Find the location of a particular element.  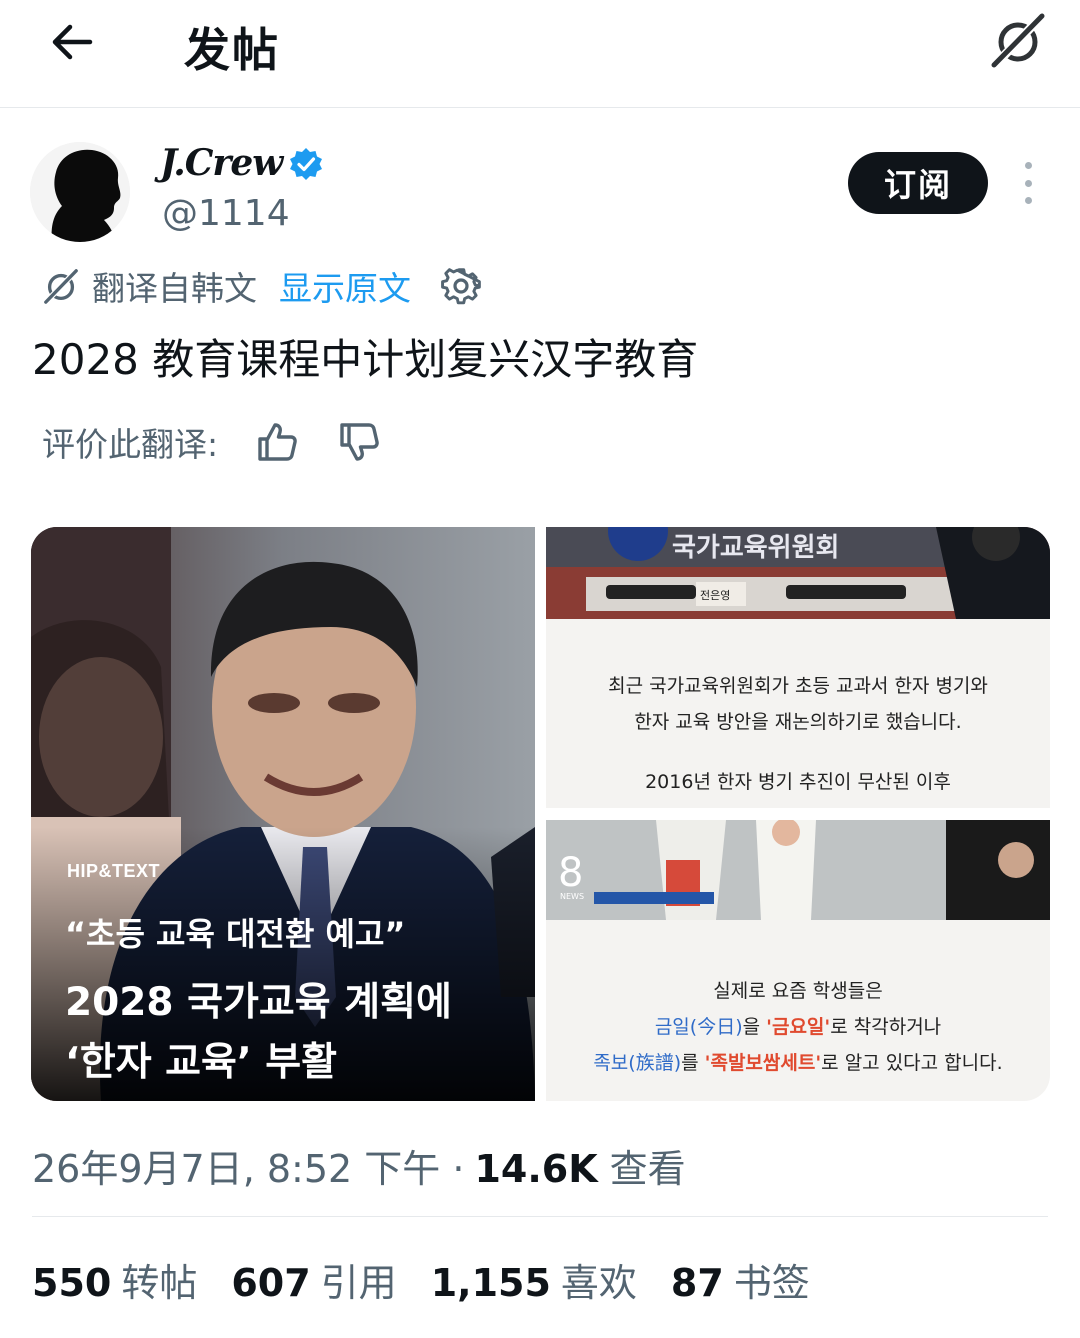

highlight-blue: 족보(族譜) is located at coordinates (637, 1063).